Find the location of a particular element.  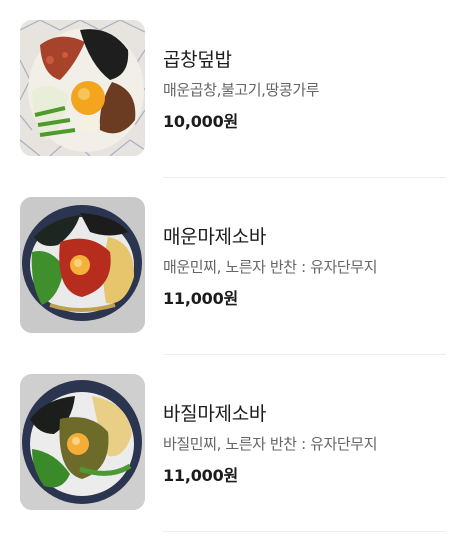

gopchang-rice-bowl-photo is located at coordinates (82, 88).